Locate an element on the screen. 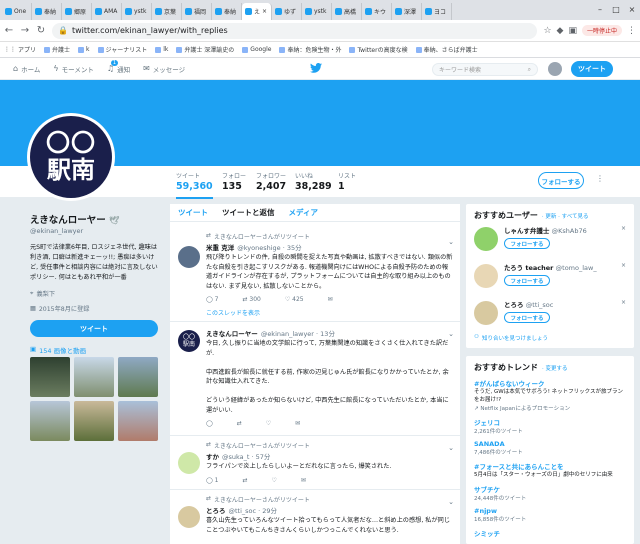  bookmark-link: Twitterの高度な検 is located at coordinates (378, 49).